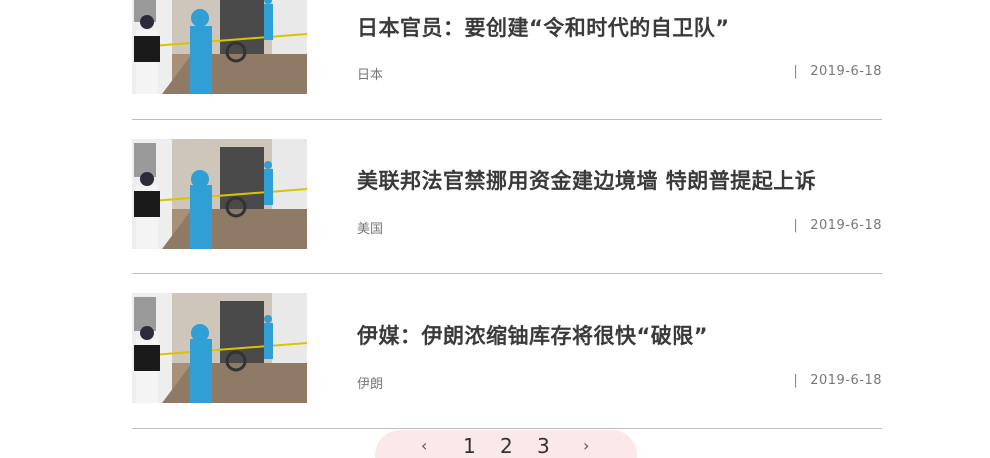  What do you see at coordinates (619, 180) in the screenshot?
I see `news-title: 美联邦法官禁挪用资金建边境墙 特朗普提起上诉` at bounding box center [619, 180].